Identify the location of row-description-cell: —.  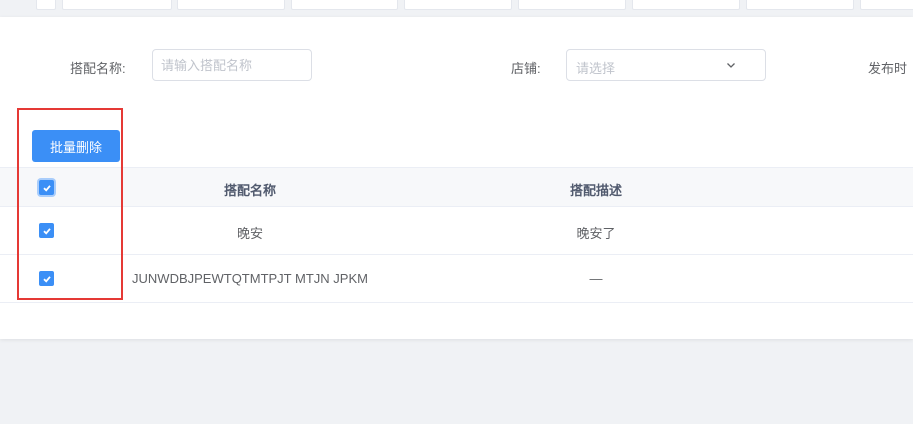
(596, 278).